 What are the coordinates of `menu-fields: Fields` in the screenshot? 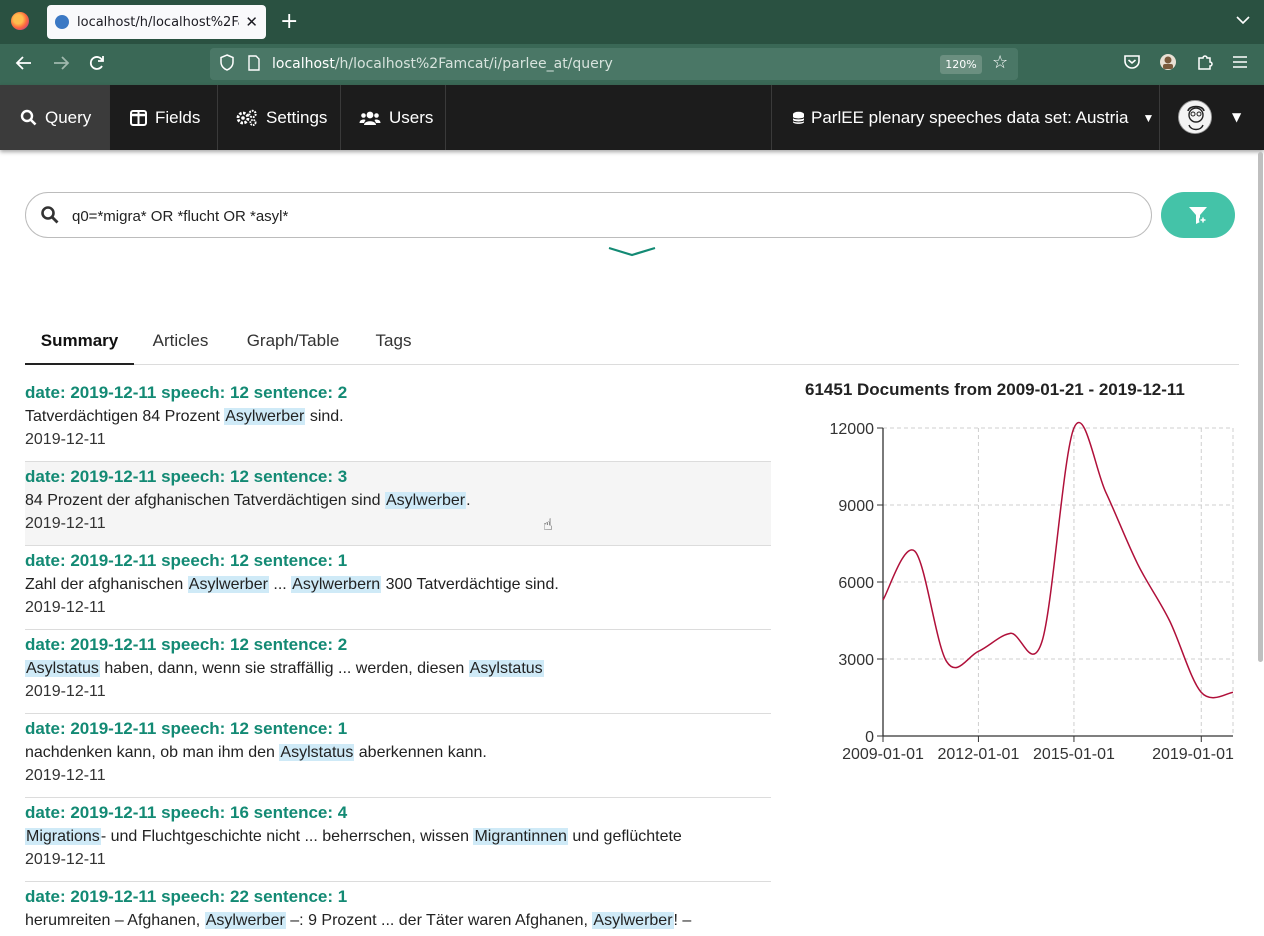 It's located at (164, 117).